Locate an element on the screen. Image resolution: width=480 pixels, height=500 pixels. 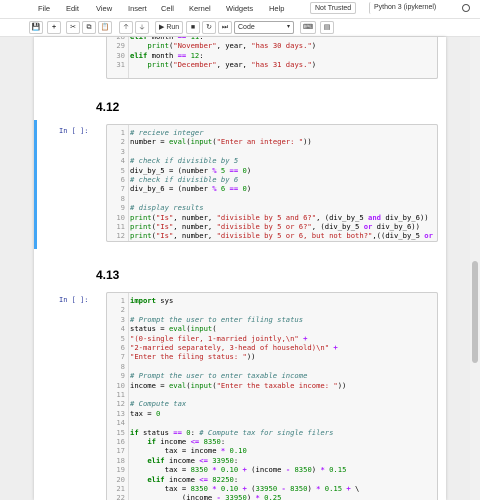
restart-button: ↻ is located at coordinates (209, 27).